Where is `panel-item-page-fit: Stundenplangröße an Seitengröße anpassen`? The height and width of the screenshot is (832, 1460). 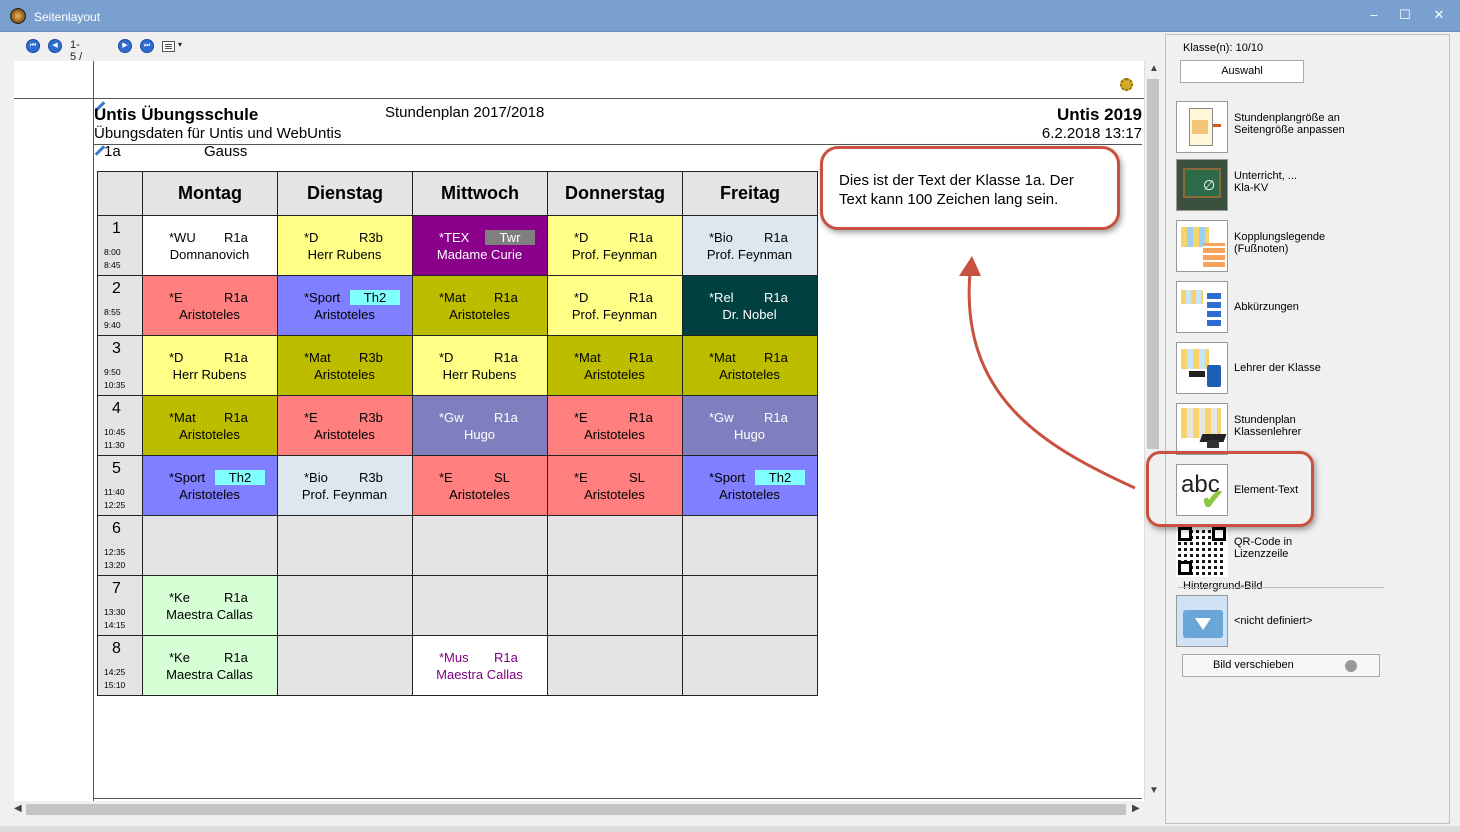
panel-item-page-fit: Stundenplangröße an Seitengröße anpassen is located at coordinates (1311, 128).